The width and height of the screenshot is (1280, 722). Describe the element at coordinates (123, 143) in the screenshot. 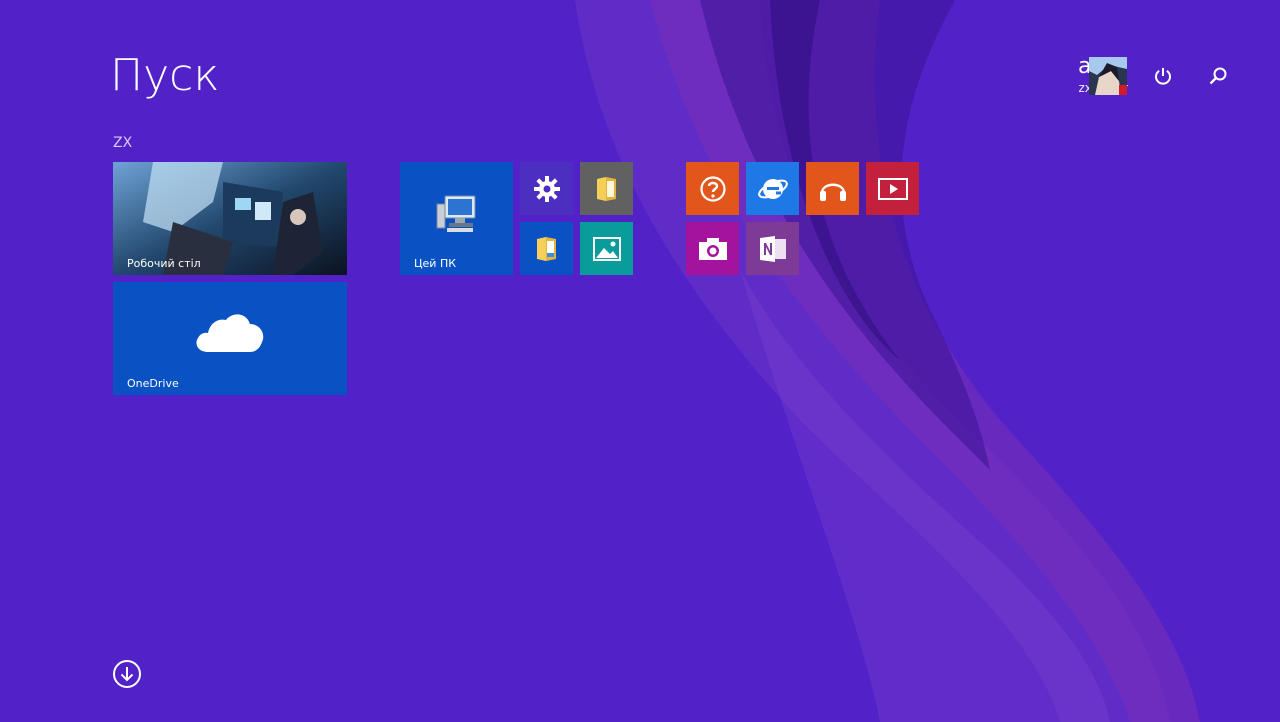

I see `group-label-zx: ZX` at that location.